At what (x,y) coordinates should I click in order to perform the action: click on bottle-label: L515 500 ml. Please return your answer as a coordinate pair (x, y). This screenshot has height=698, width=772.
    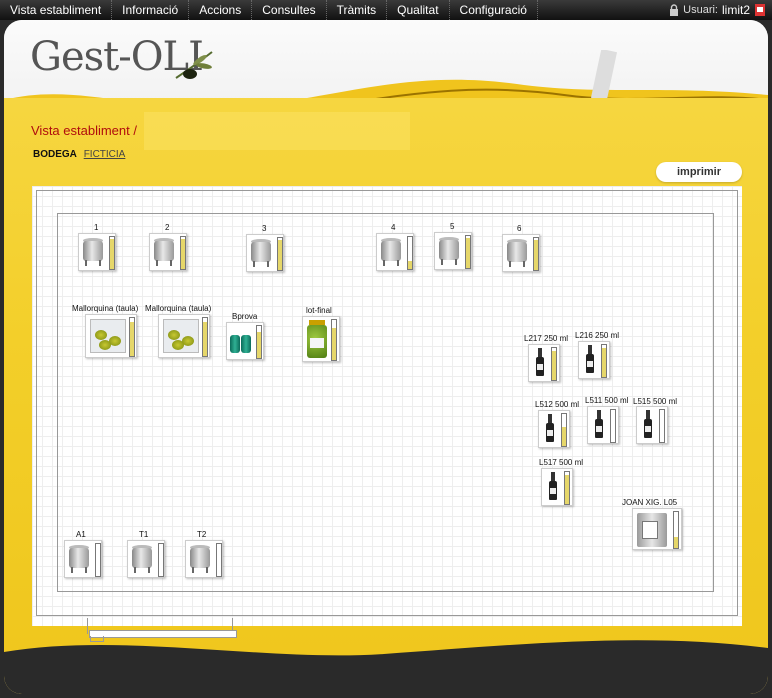
    Looking at the image, I should click on (655, 401).